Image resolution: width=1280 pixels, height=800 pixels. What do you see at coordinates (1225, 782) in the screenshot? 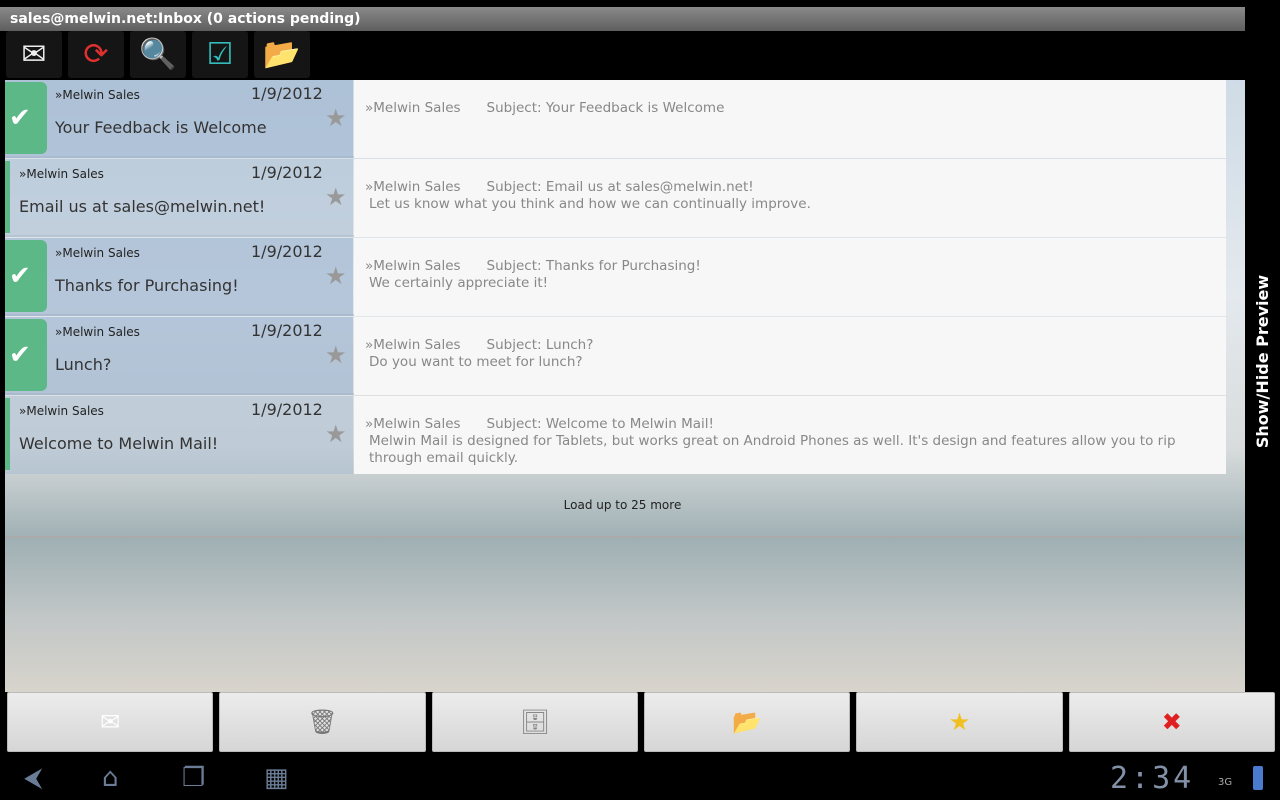
I see `network-indicator: 3G` at bounding box center [1225, 782].